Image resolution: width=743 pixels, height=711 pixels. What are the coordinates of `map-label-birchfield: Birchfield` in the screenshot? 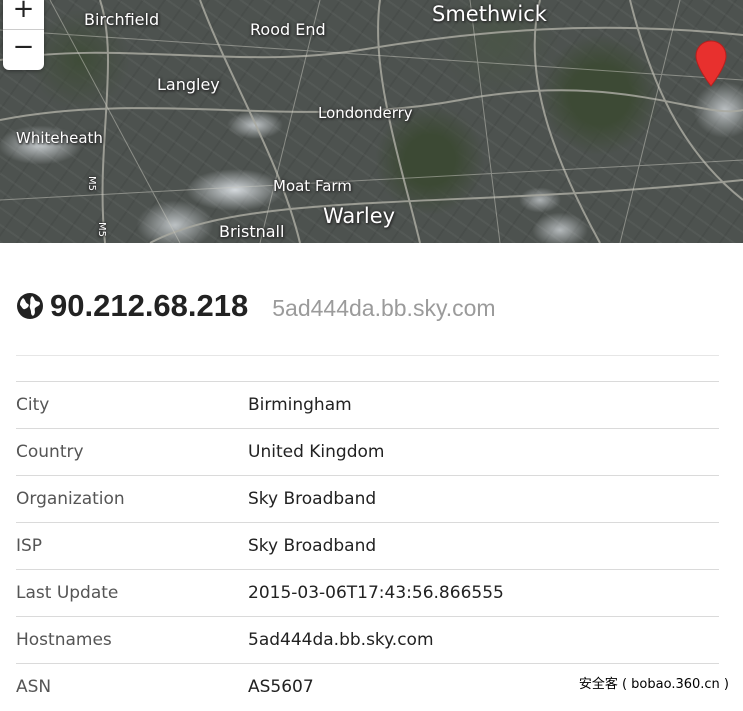 It's located at (122, 19).